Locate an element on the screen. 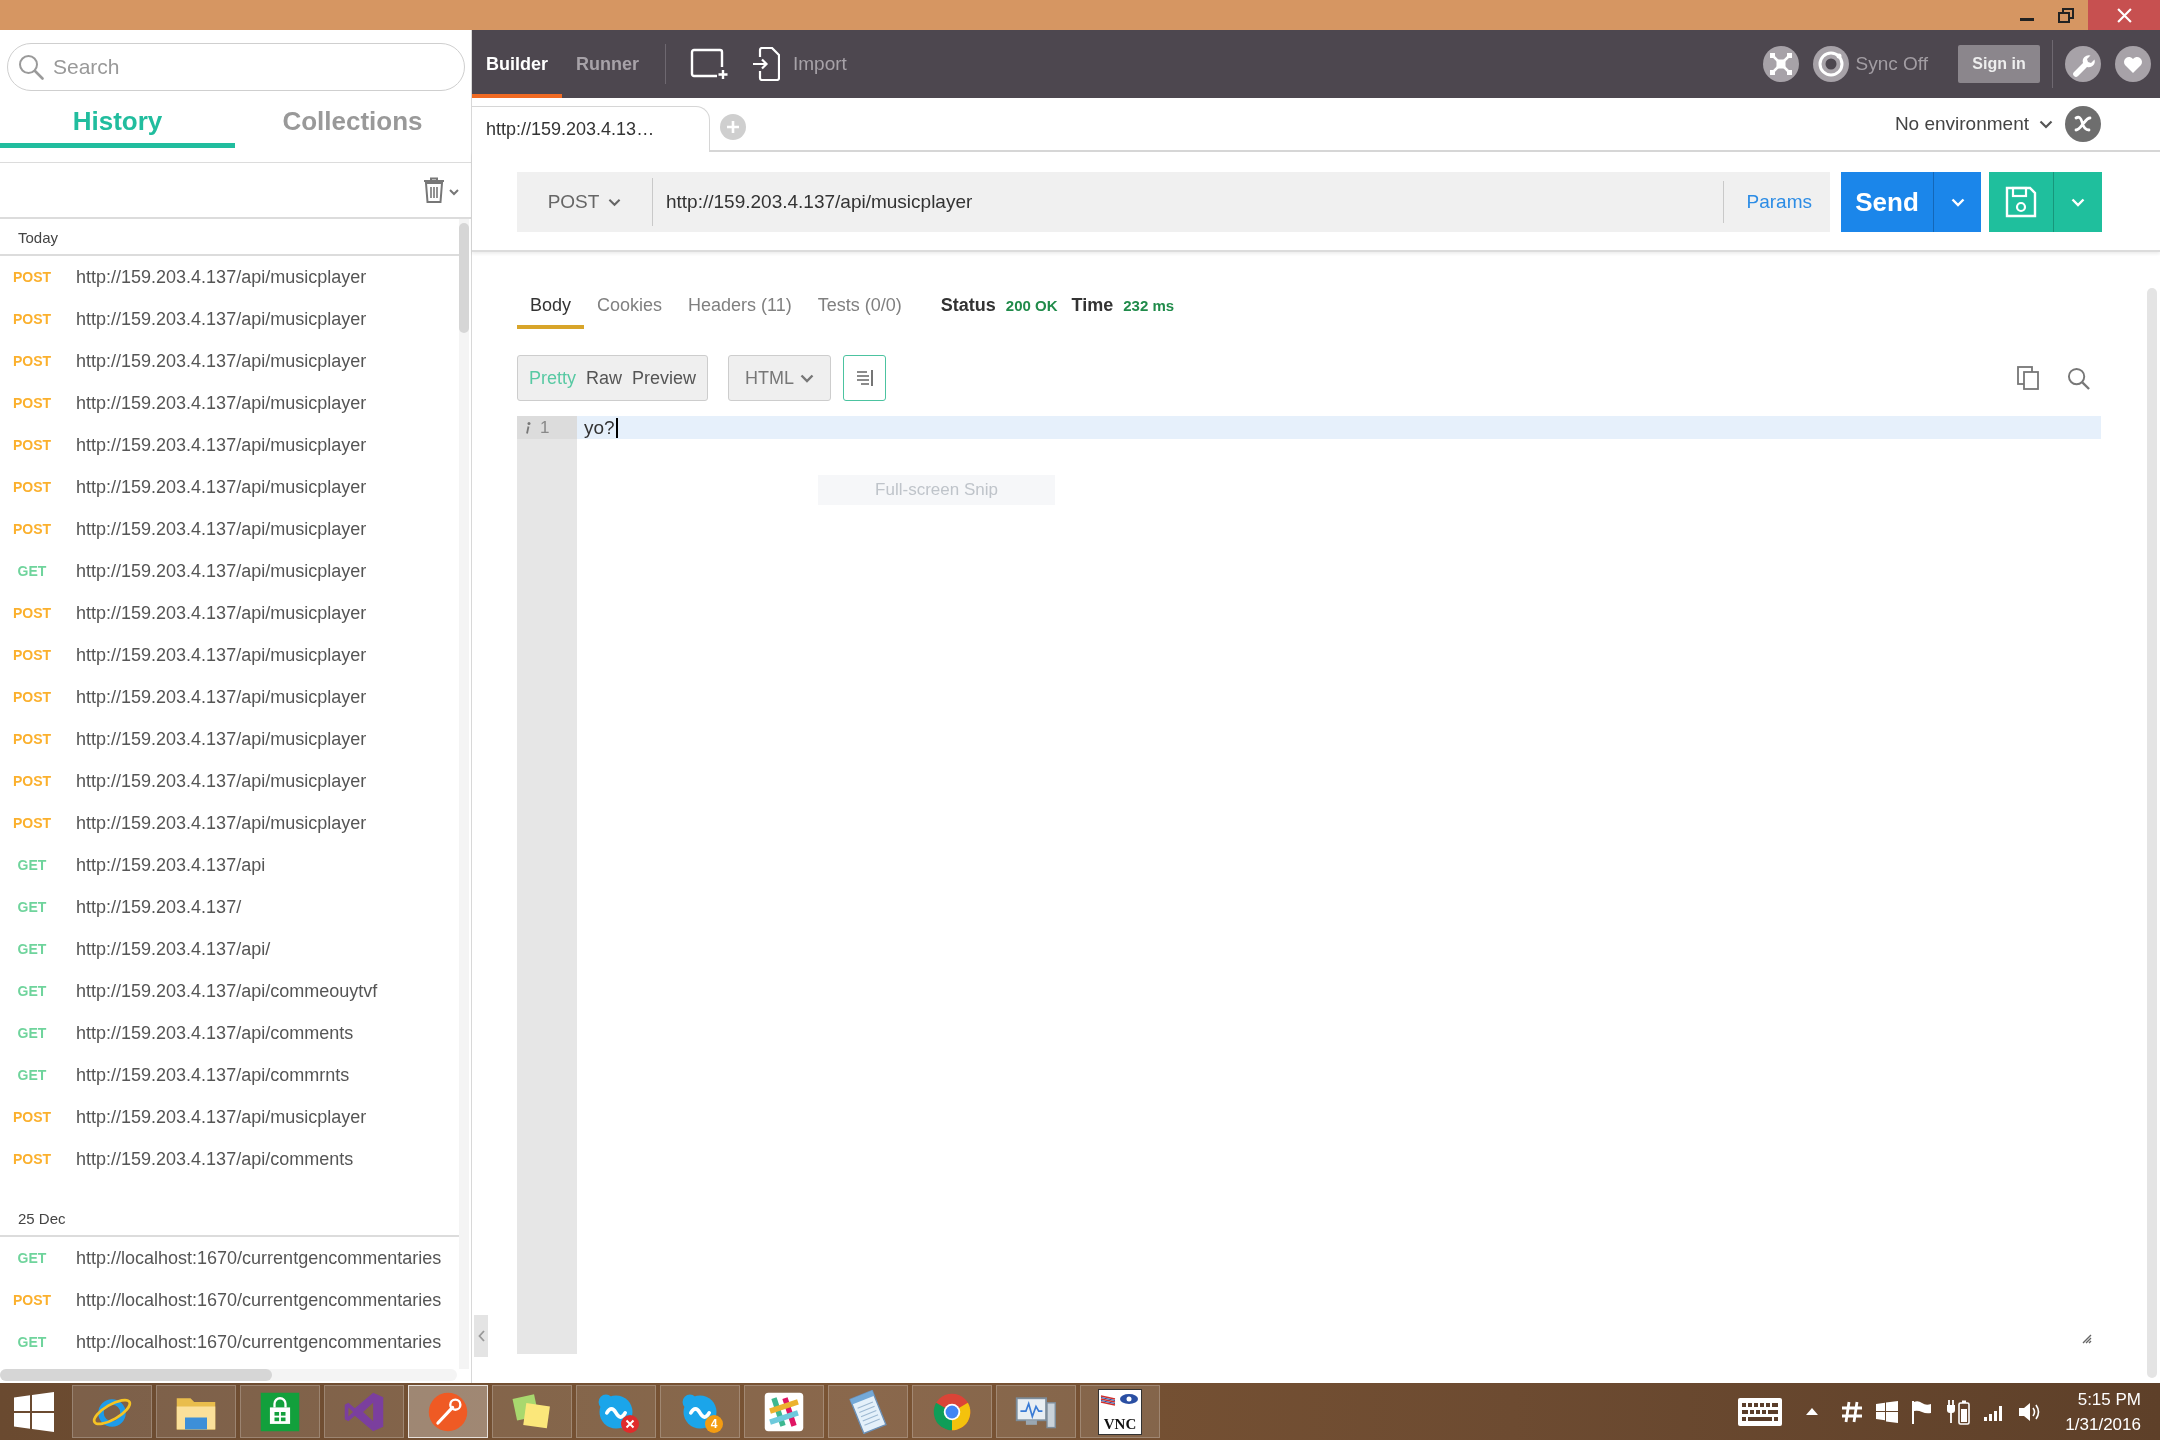 This screenshot has width=2160, height=1440. mode-tab: Builder is located at coordinates (517, 64).